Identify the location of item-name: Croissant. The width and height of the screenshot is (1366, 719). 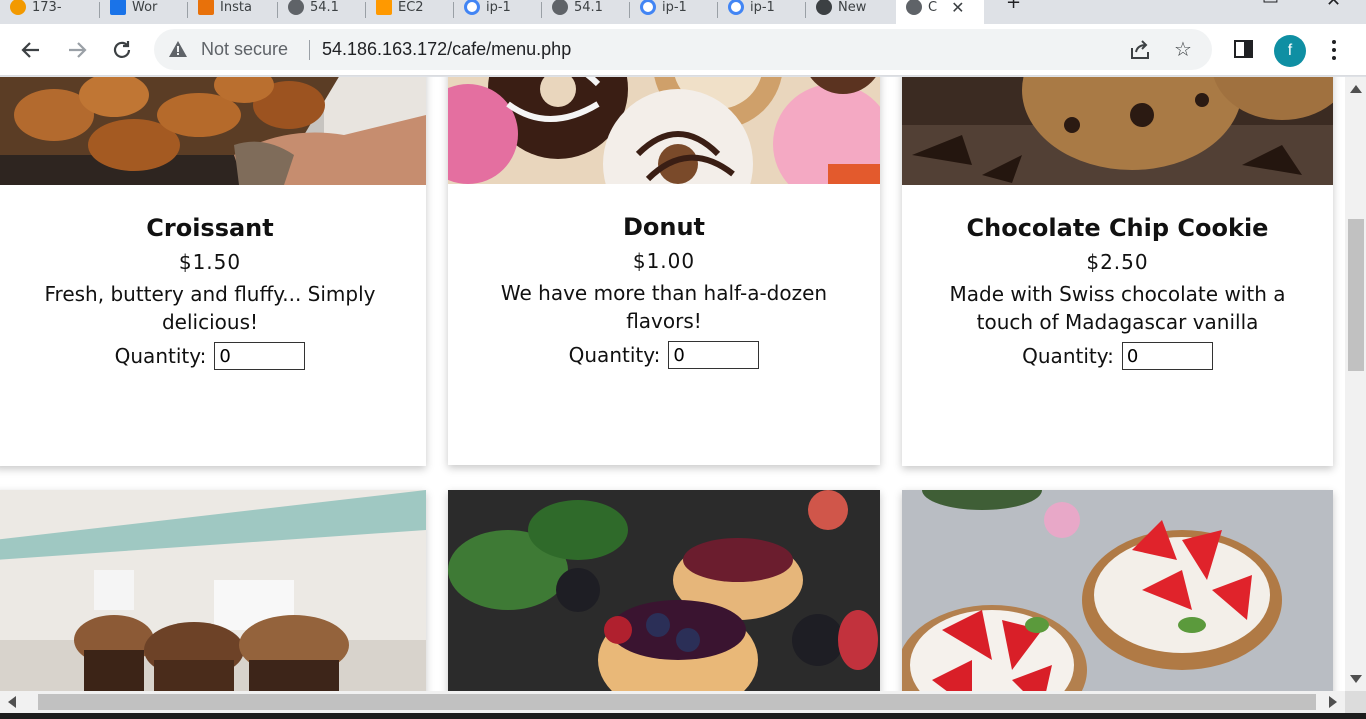
(210, 228).